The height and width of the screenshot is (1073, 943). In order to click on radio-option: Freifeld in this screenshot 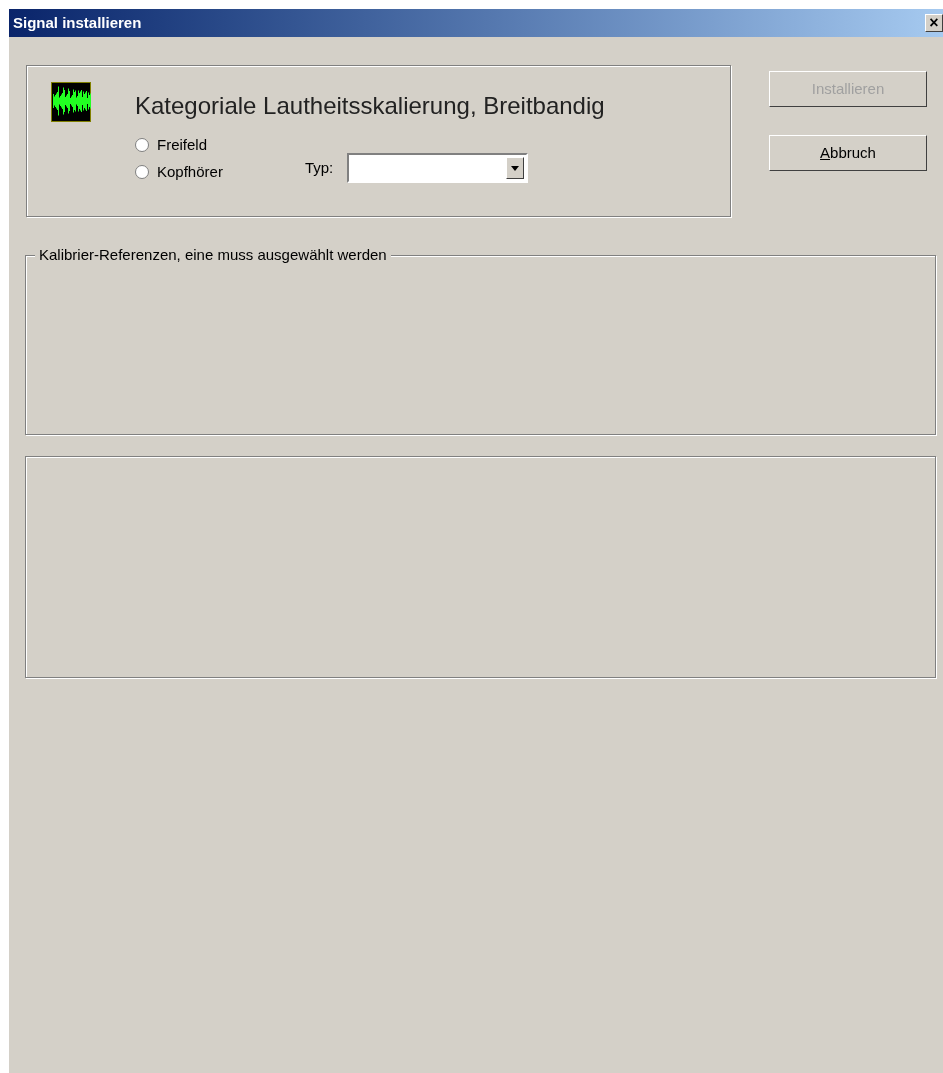, I will do `click(179, 145)`.